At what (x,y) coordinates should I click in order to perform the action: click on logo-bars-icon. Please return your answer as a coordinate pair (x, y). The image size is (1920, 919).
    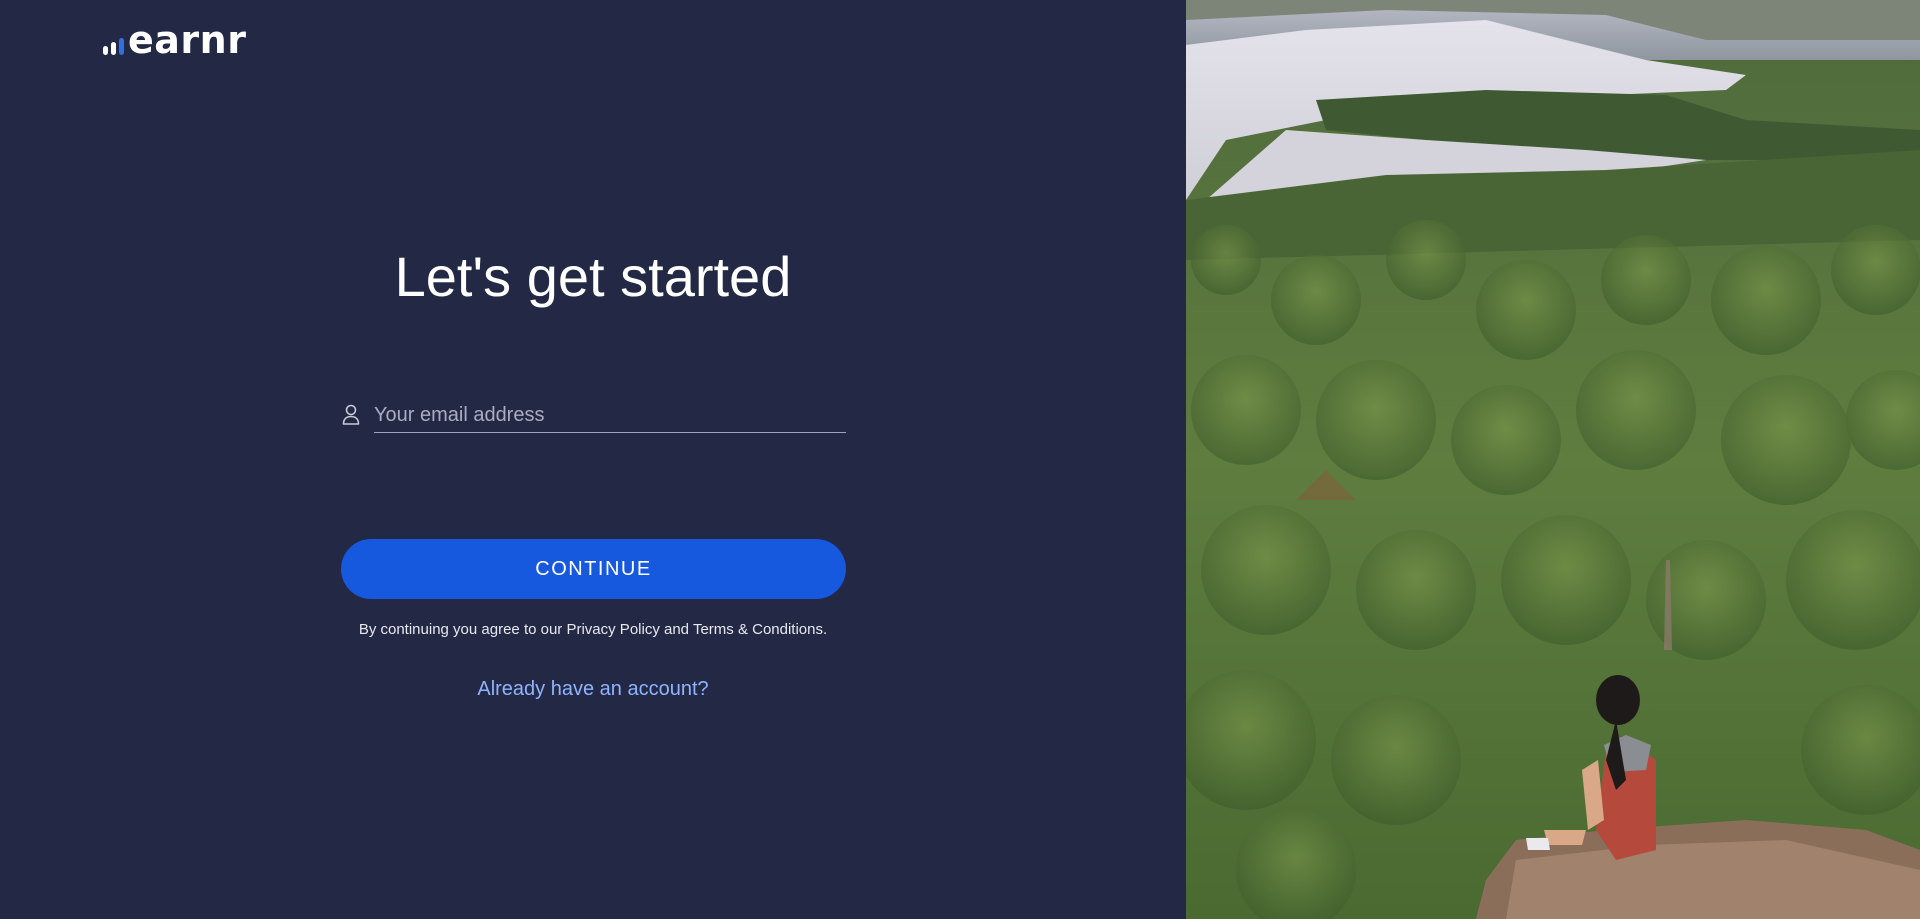
    Looking at the image, I should click on (113, 43).